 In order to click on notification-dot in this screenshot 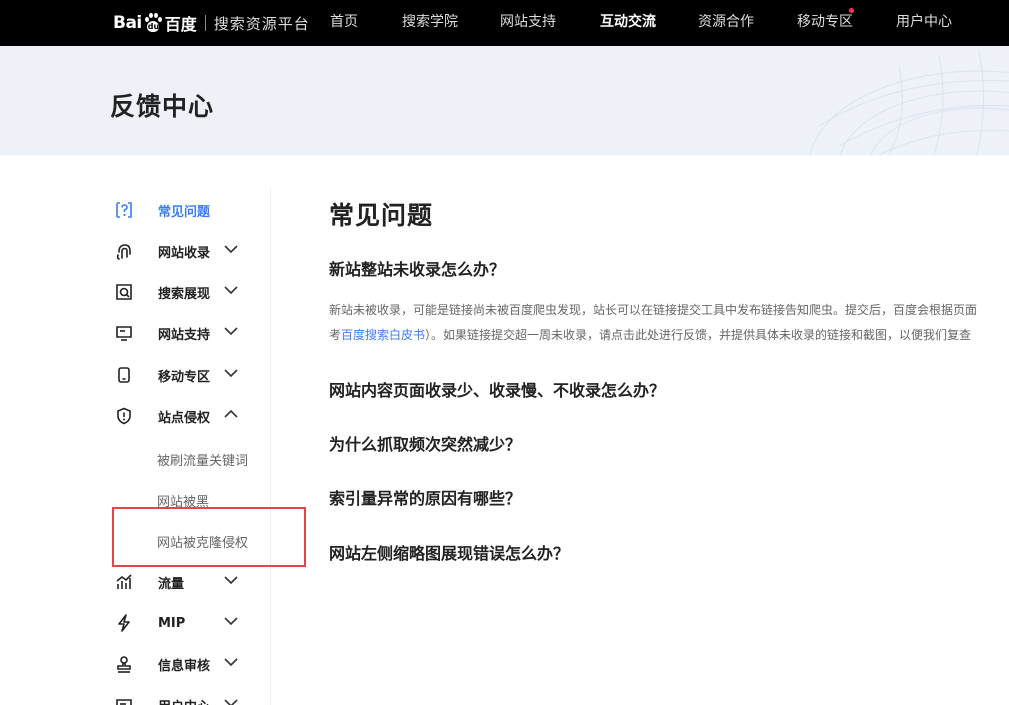, I will do `click(851, 10)`.